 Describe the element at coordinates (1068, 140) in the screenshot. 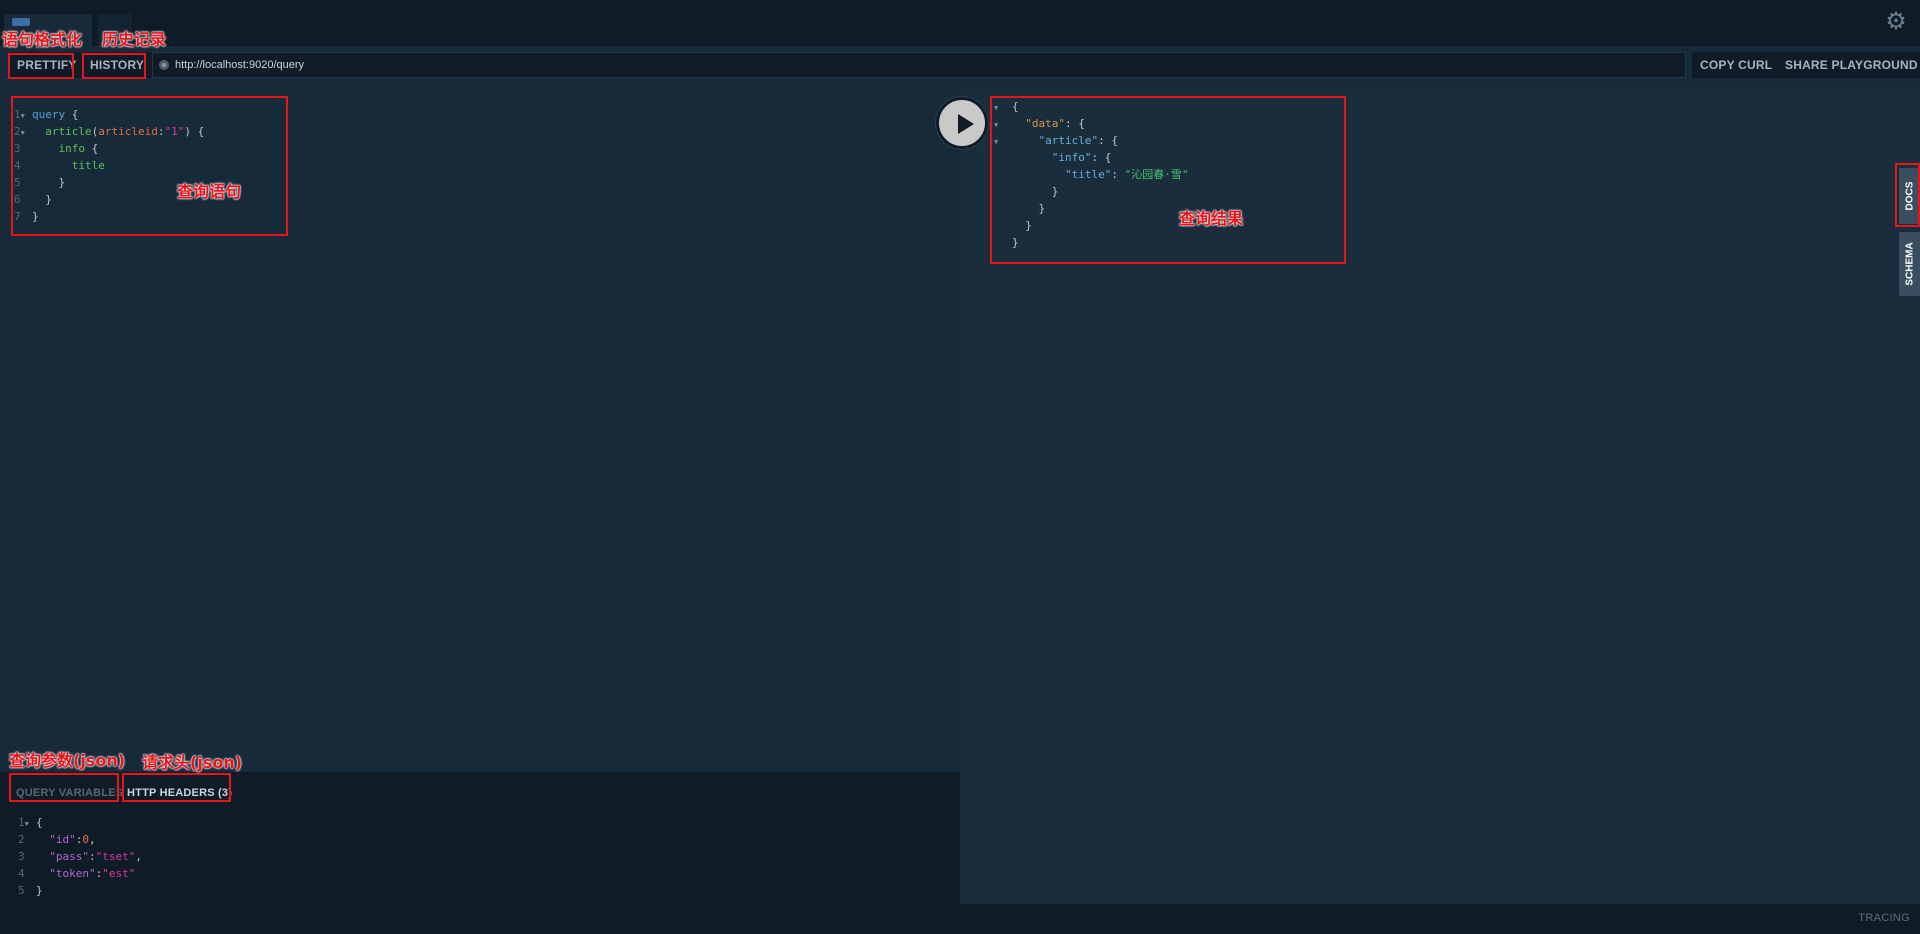

I see `code-token: "article"` at that location.